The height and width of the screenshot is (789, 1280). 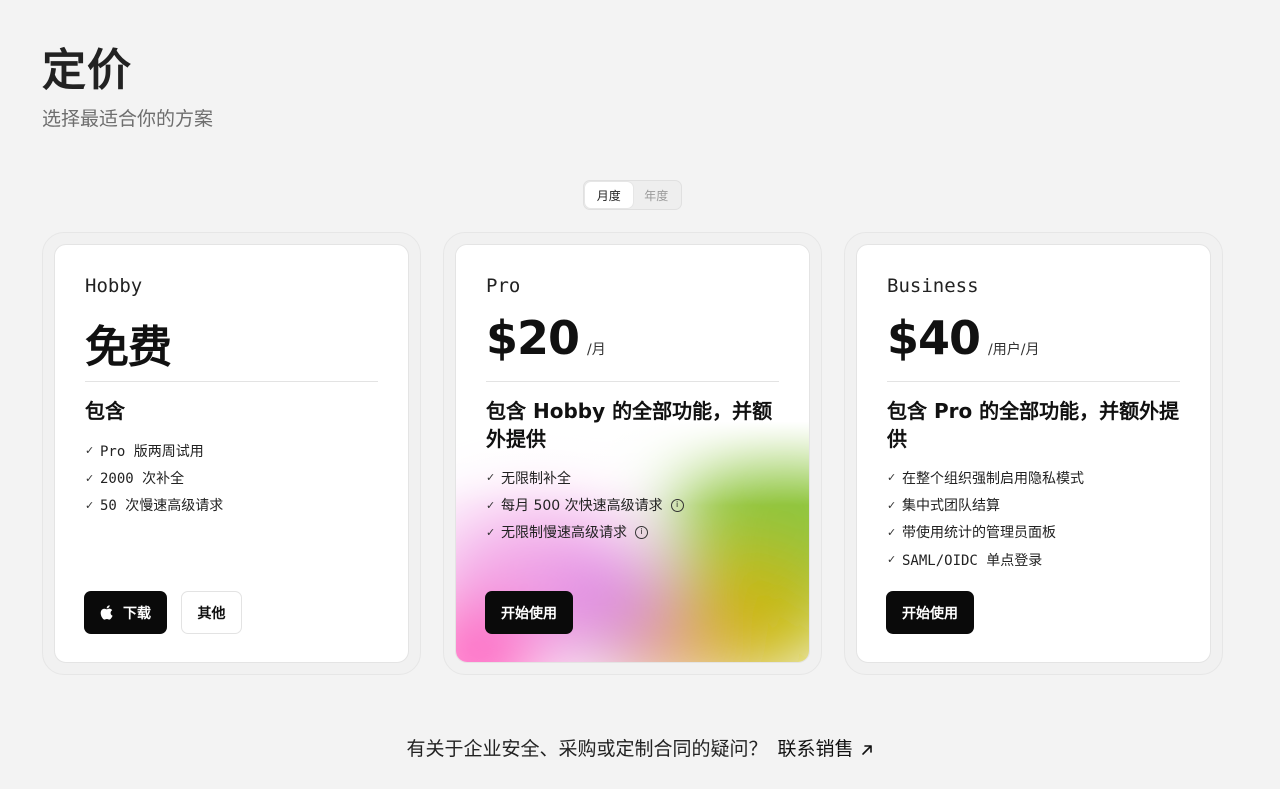 What do you see at coordinates (657, 195) in the screenshot?
I see `toggle-yearly: 年度` at bounding box center [657, 195].